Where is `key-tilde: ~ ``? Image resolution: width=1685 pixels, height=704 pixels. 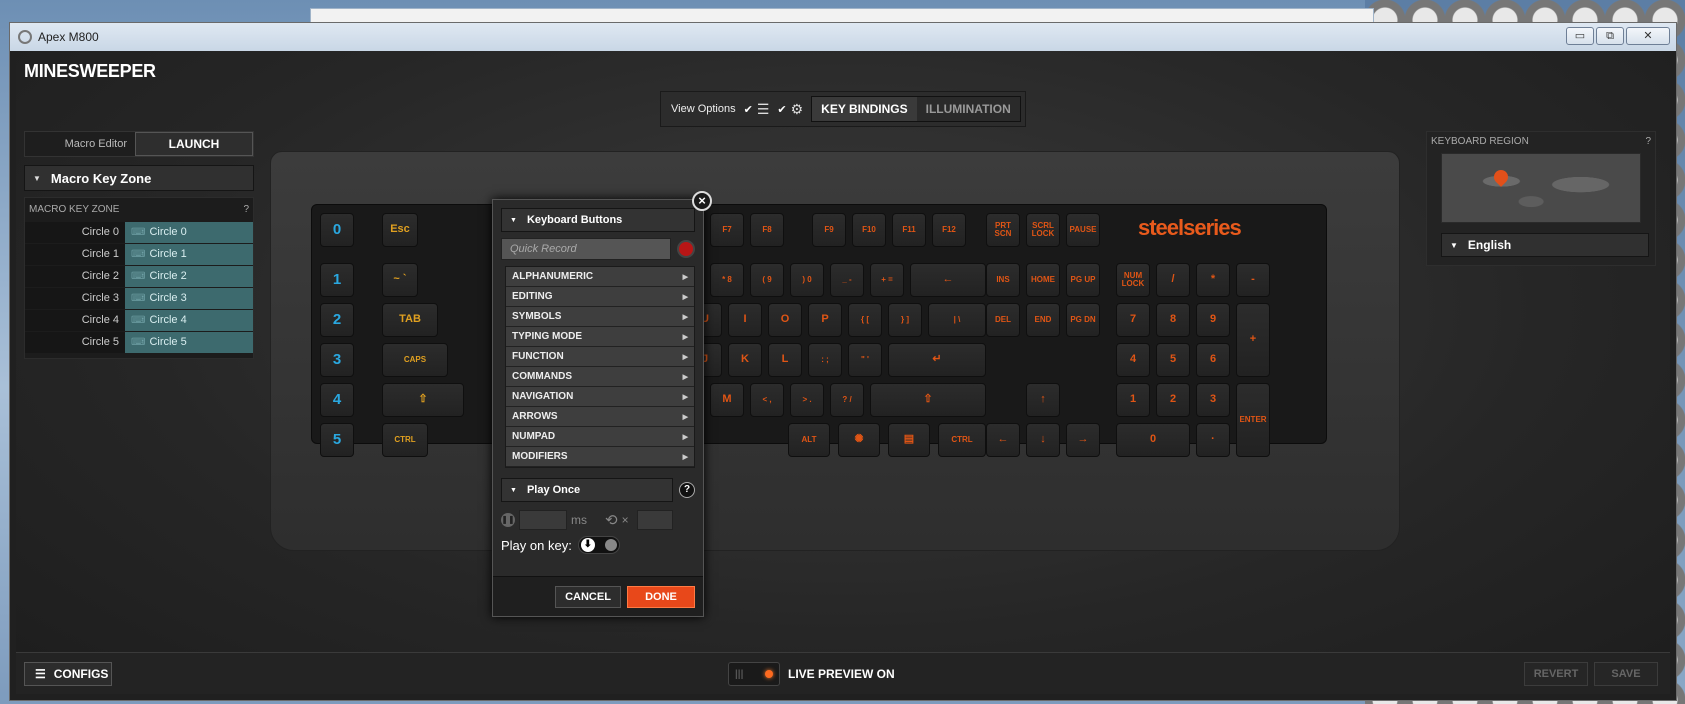
key-tilde: ~ ` is located at coordinates (400, 280).